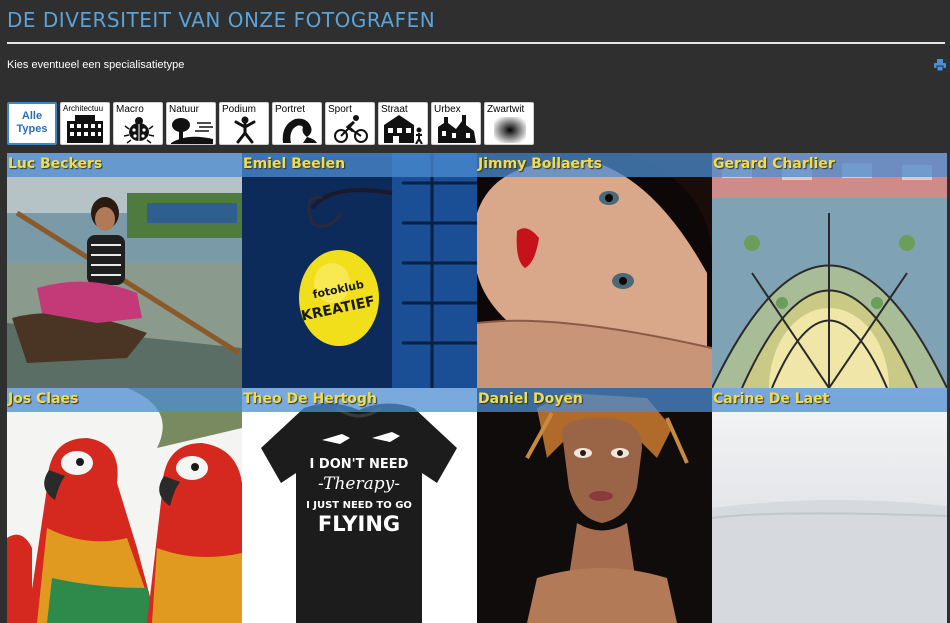 The width and height of the screenshot is (950, 623). I want to click on filter-macro: Macro, so click(138, 123).